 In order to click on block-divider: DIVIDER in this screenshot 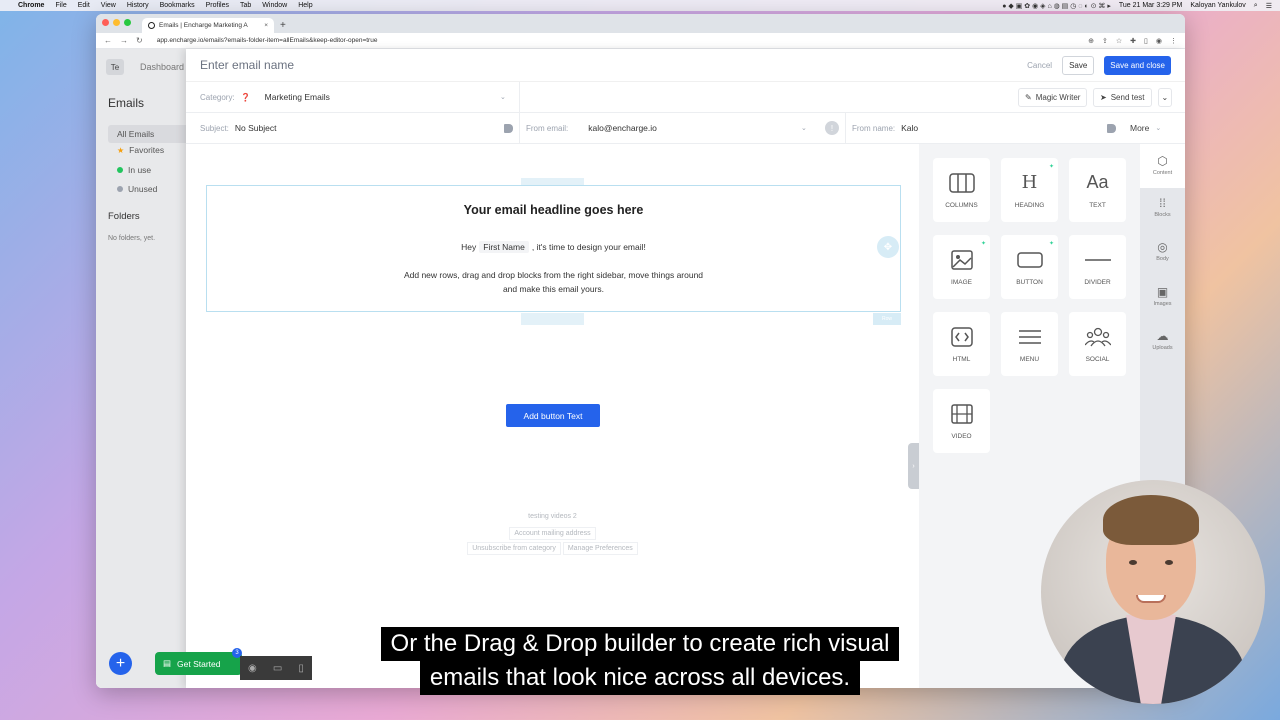, I will do `click(1097, 267)`.